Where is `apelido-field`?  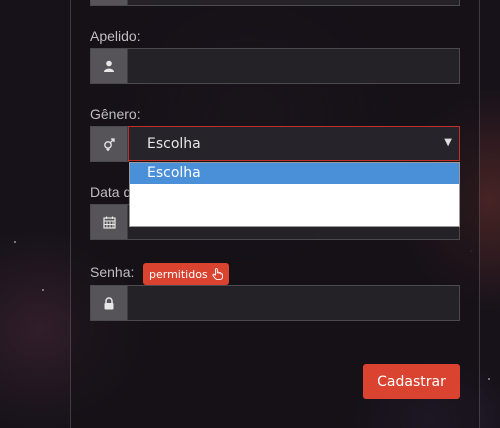
apelido-field is located at coordinates (275, 66).